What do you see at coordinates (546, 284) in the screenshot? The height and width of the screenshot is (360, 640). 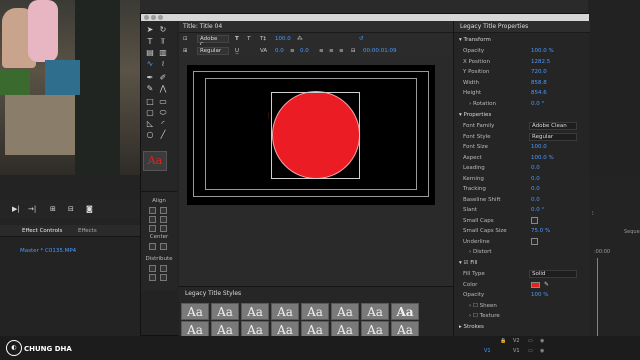 I see `eyedropper-icon: ✎` at bounding box center [546, 284].